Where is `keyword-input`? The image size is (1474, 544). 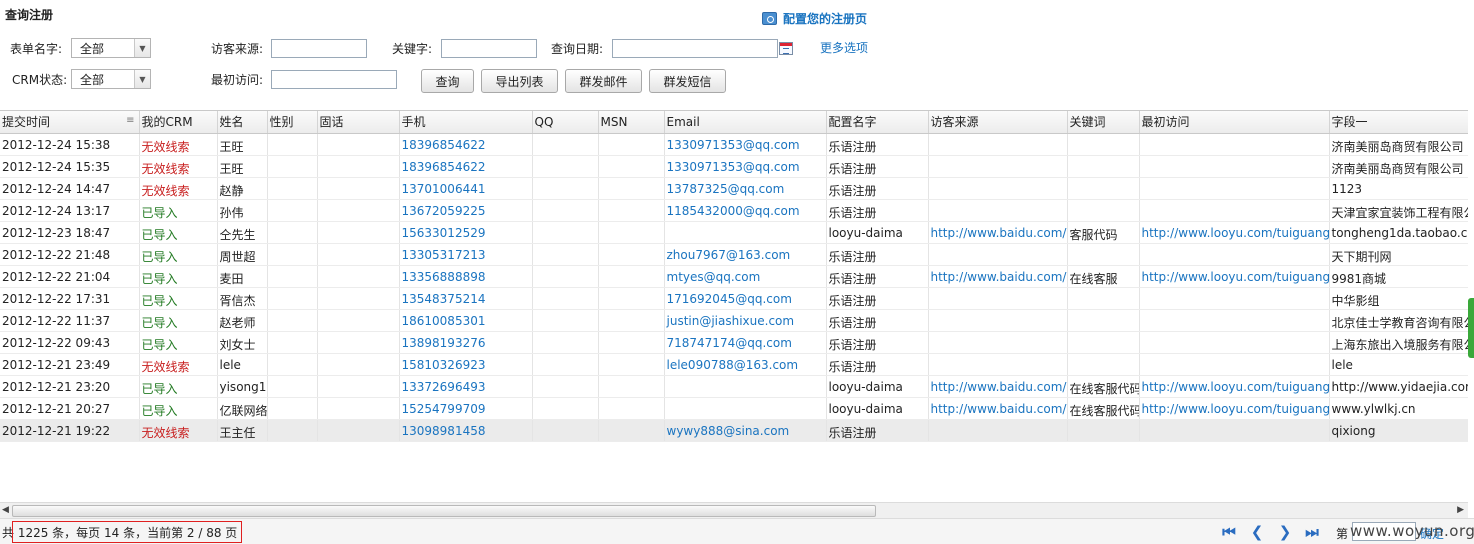 keyword-input is located at coordinates (489, 48).